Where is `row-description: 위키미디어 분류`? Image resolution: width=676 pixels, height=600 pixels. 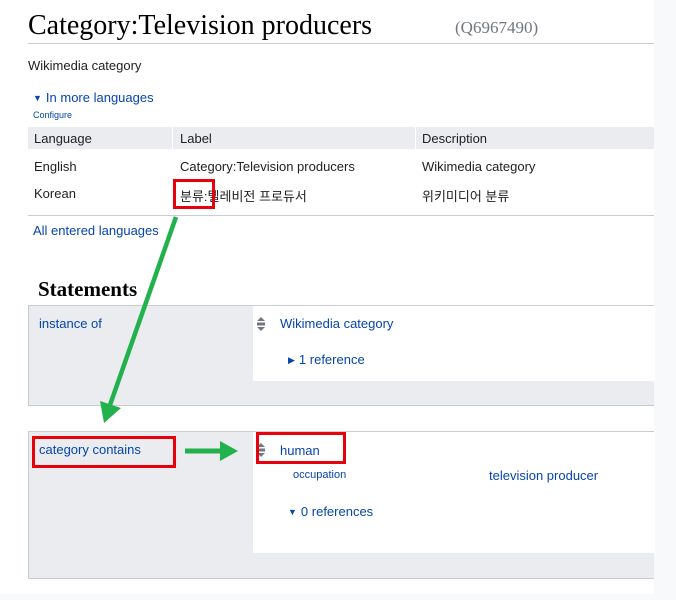 row-description: 위키미디어 분류 is located at coordinates (466, 196).